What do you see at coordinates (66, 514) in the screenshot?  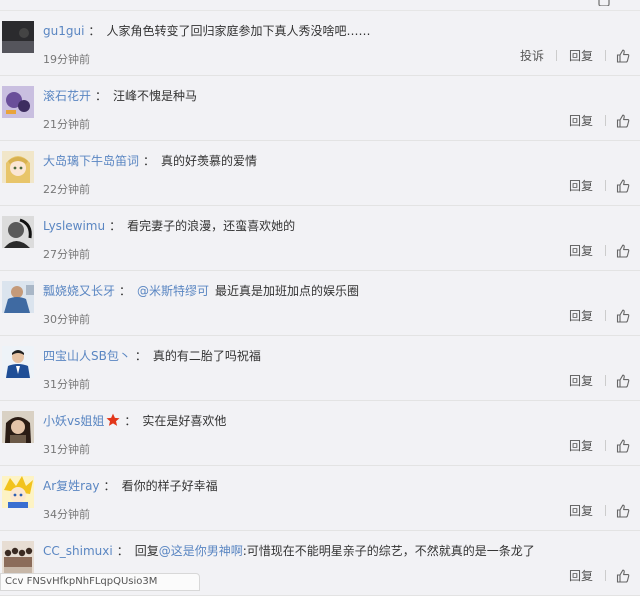 I see `comment-time: 34分钟前` at bounding box center [66, 514].